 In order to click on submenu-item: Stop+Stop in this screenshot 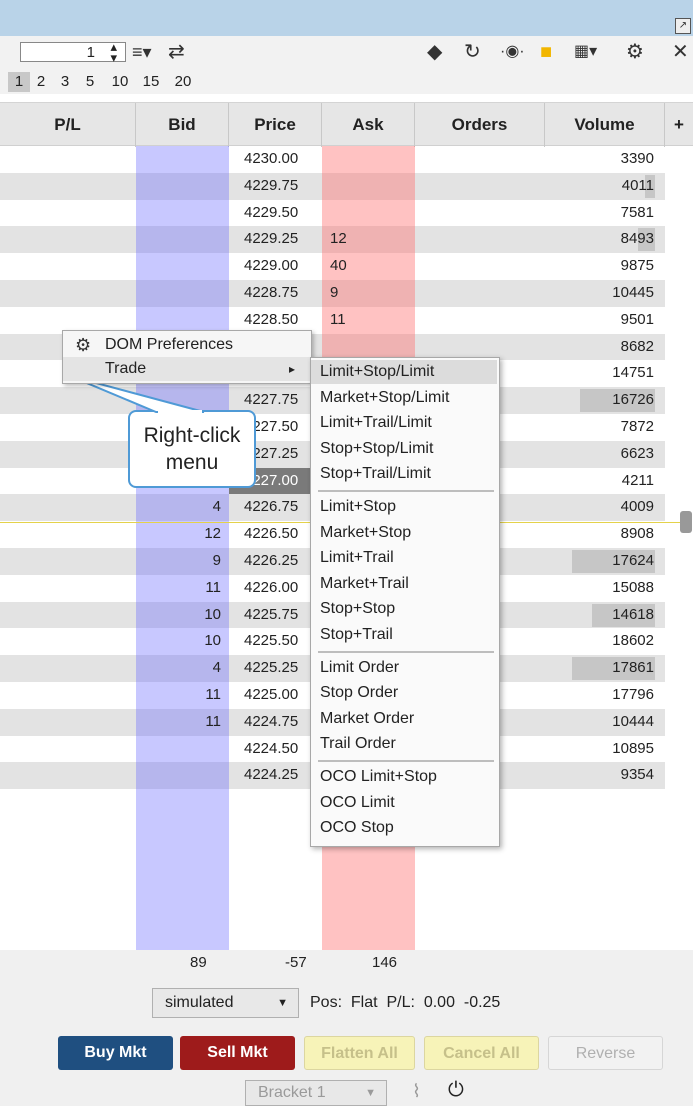, I will do `click(404, 609)`.